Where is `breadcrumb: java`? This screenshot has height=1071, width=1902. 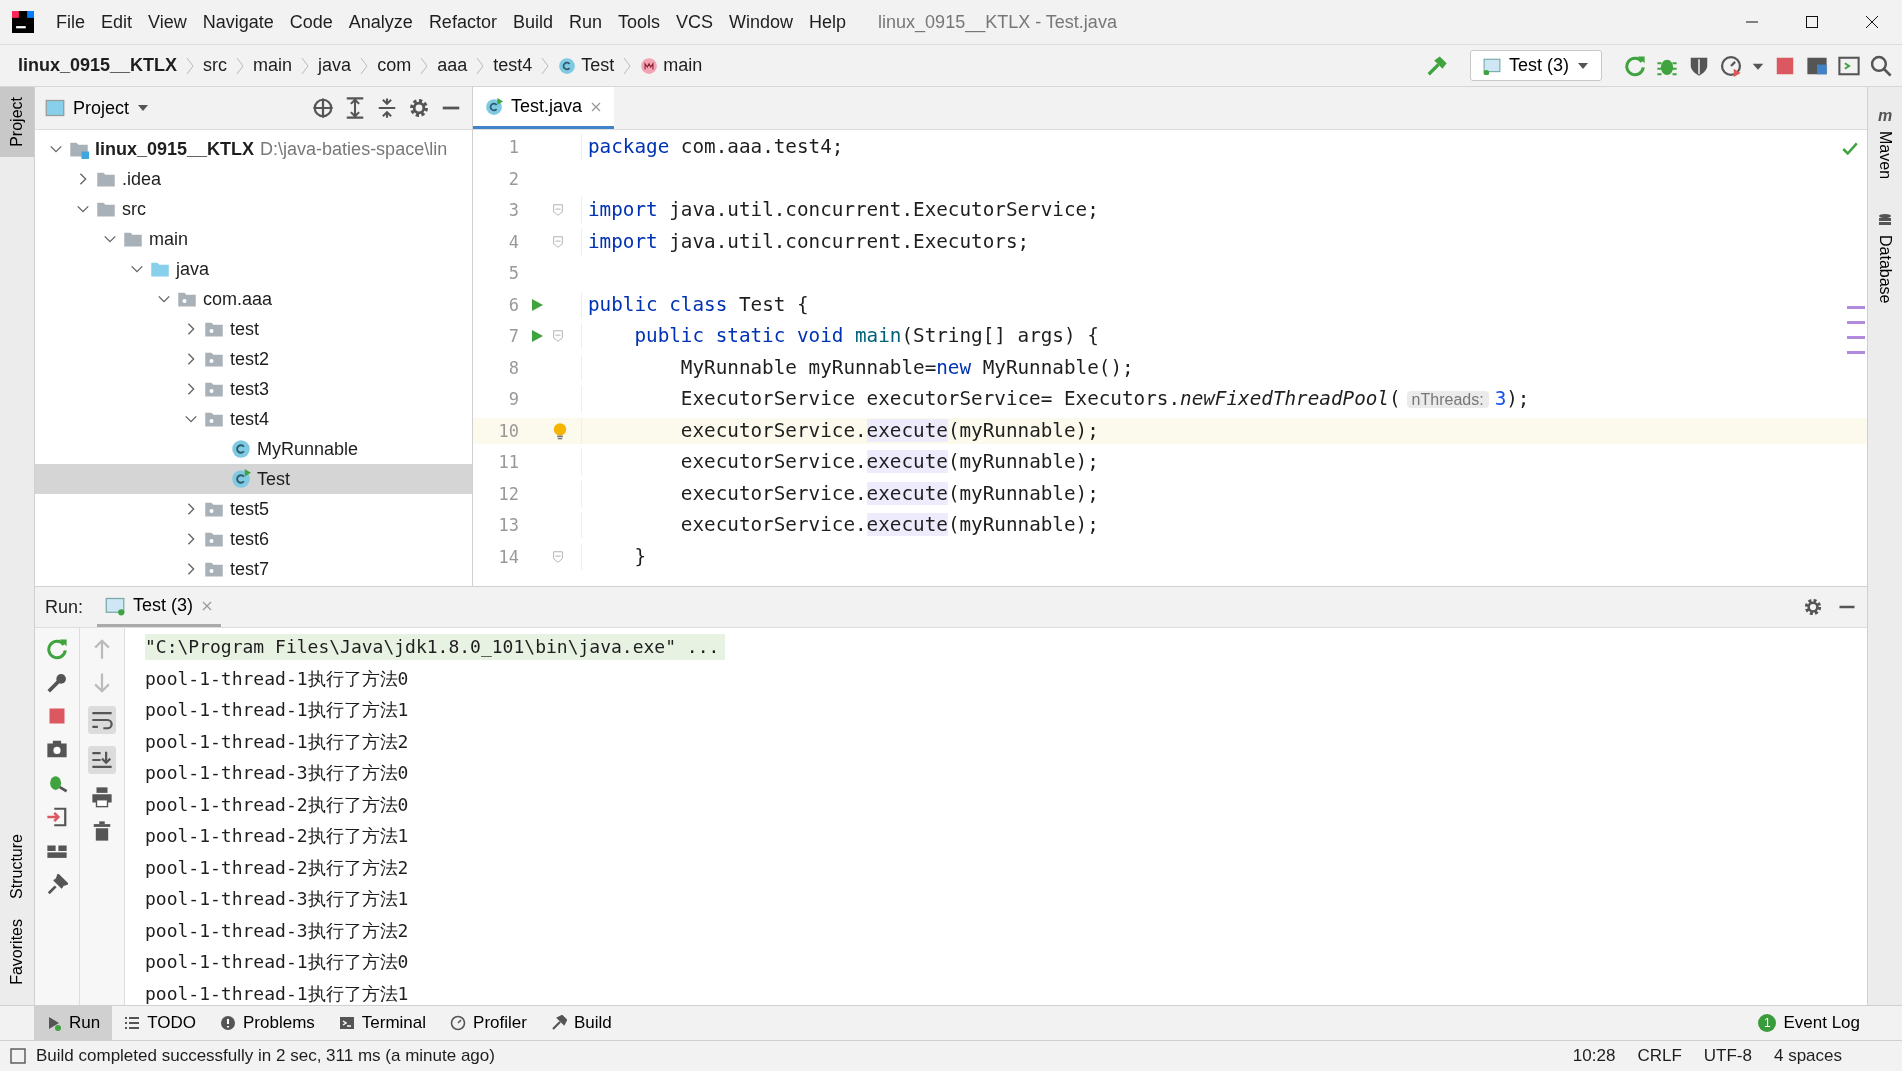 breadcrumb: java is located at coordinates (335, 65).